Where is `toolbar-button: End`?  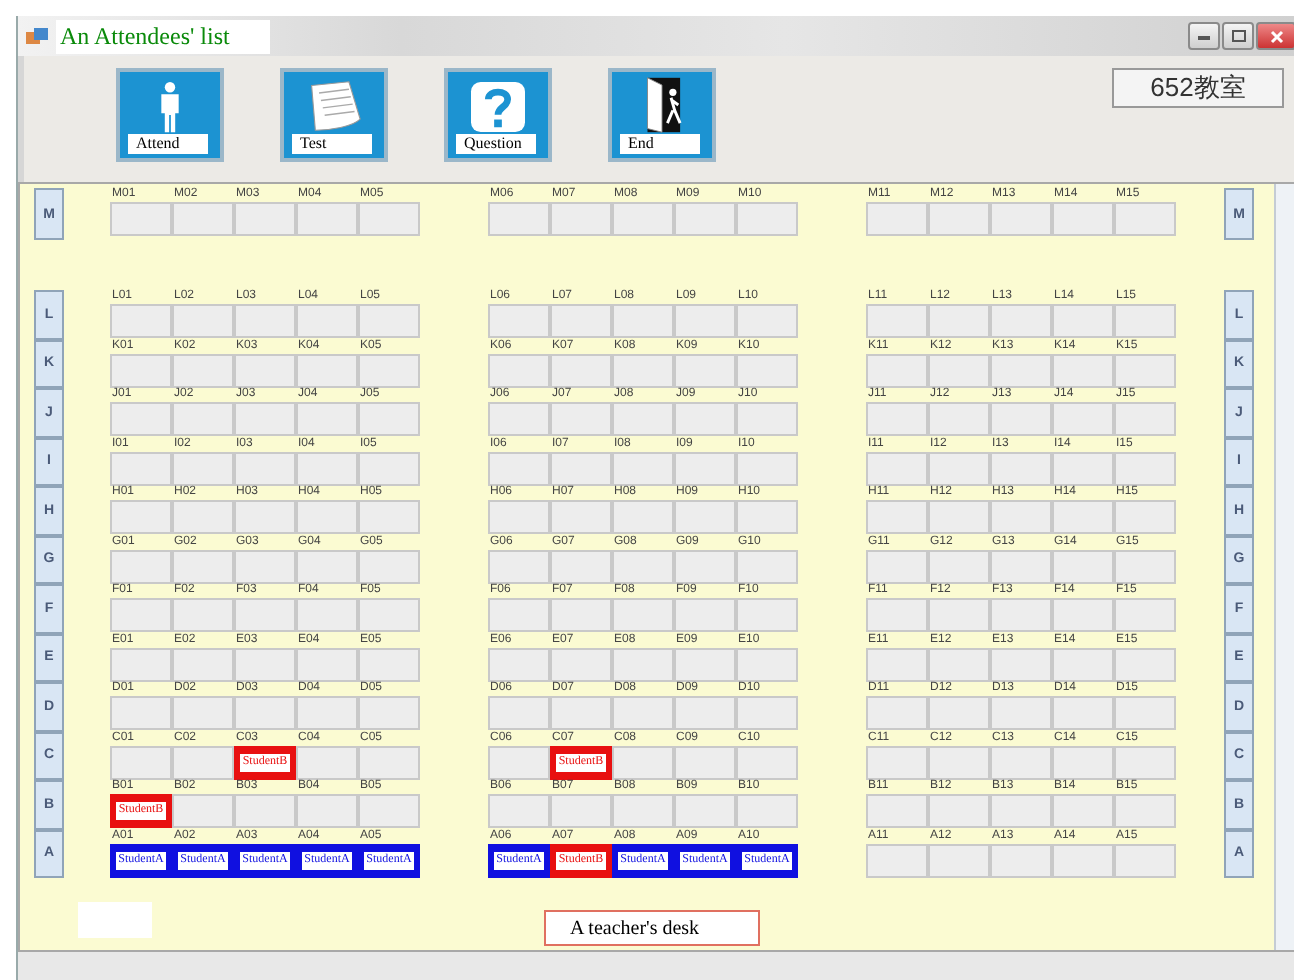
toolbar-button: End is located at coordinates (662, 115).